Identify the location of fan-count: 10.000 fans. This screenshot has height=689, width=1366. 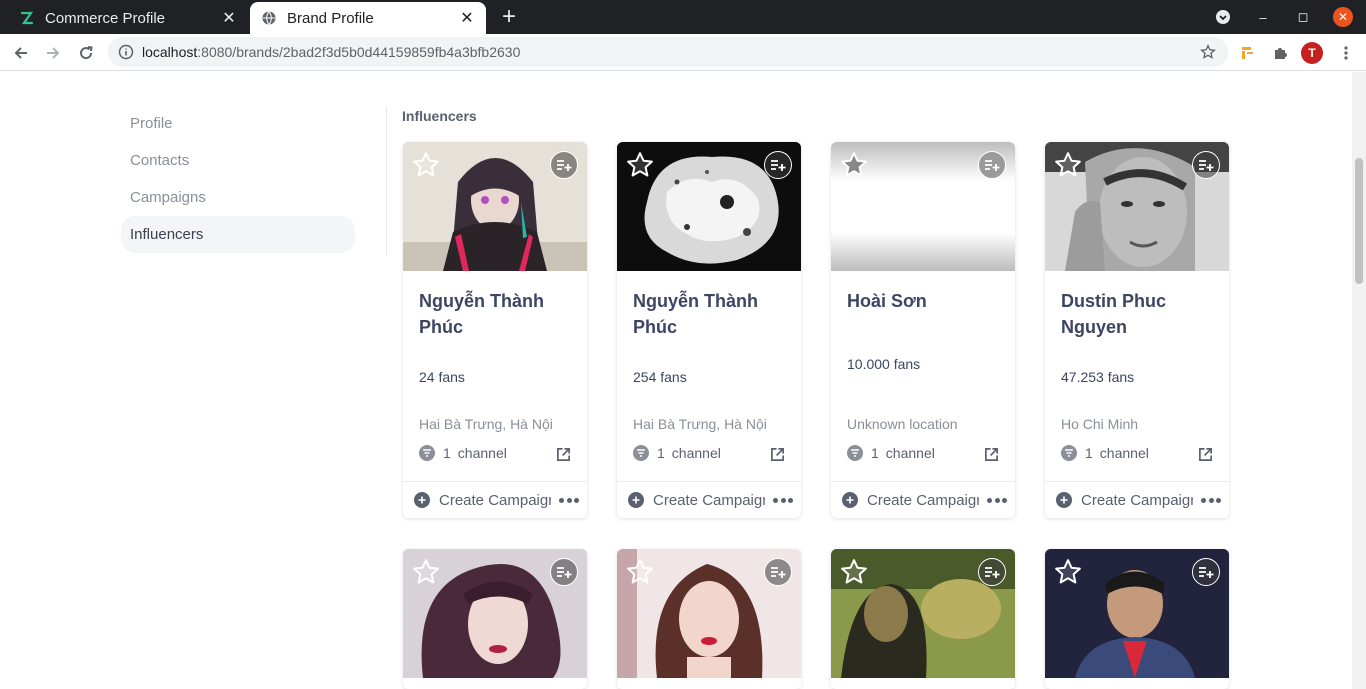
(884, 364).